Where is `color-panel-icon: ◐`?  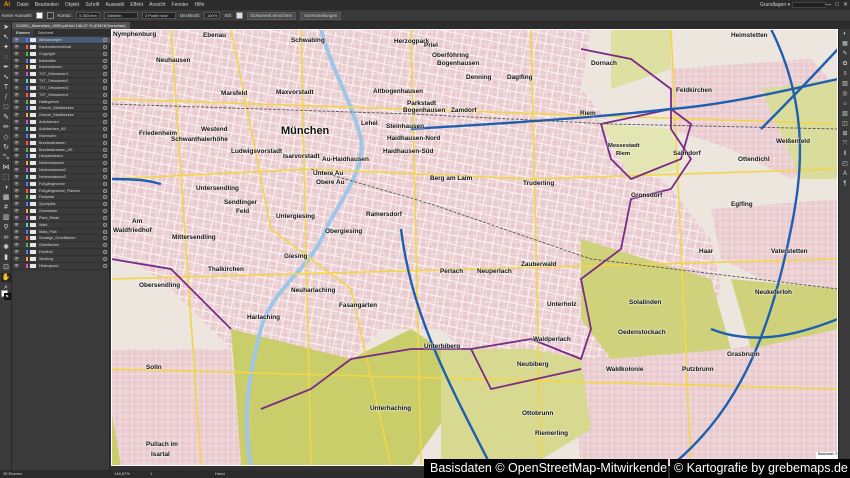
color-panel-icon: ◐ is located at coordinates (845, 34).